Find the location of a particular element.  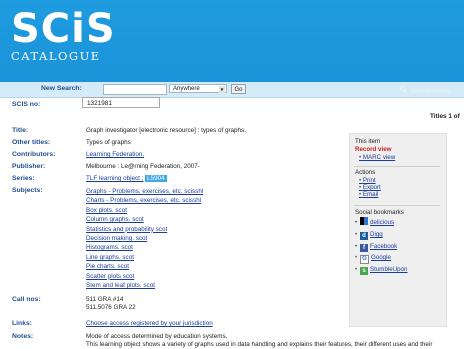

google-bookmark: • G Google is located at coordinates (381, 258).